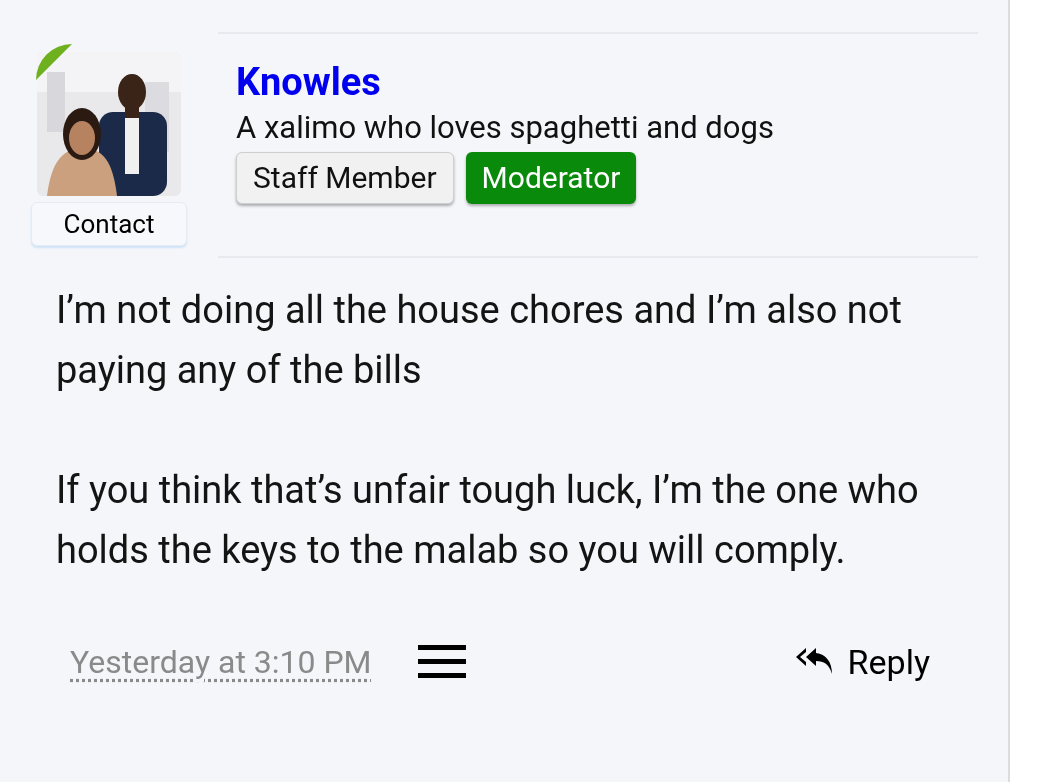 The image size is (1042, 782). Describe the element at coordinates (551, 178) in the screenshot. I see `moderator-badge: Moderator` at that location.